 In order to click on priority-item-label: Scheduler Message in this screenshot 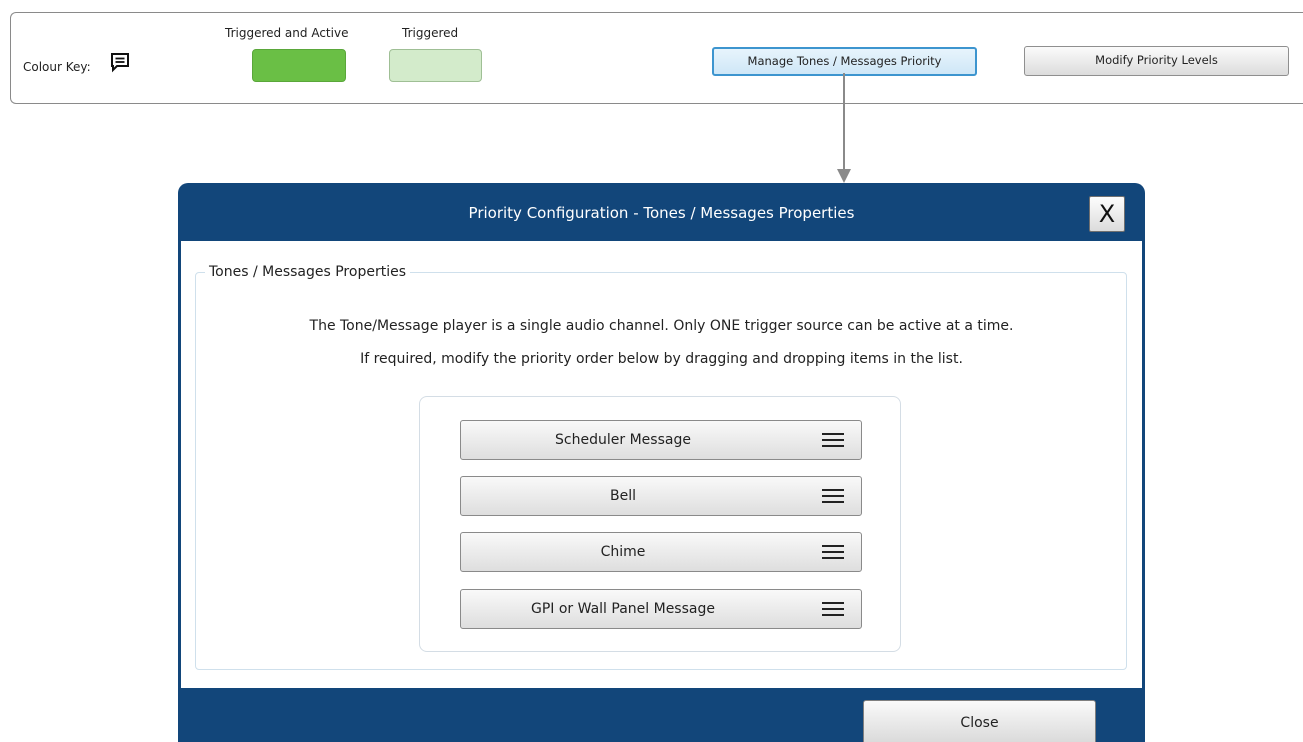, I will do `click(623, 440)`.